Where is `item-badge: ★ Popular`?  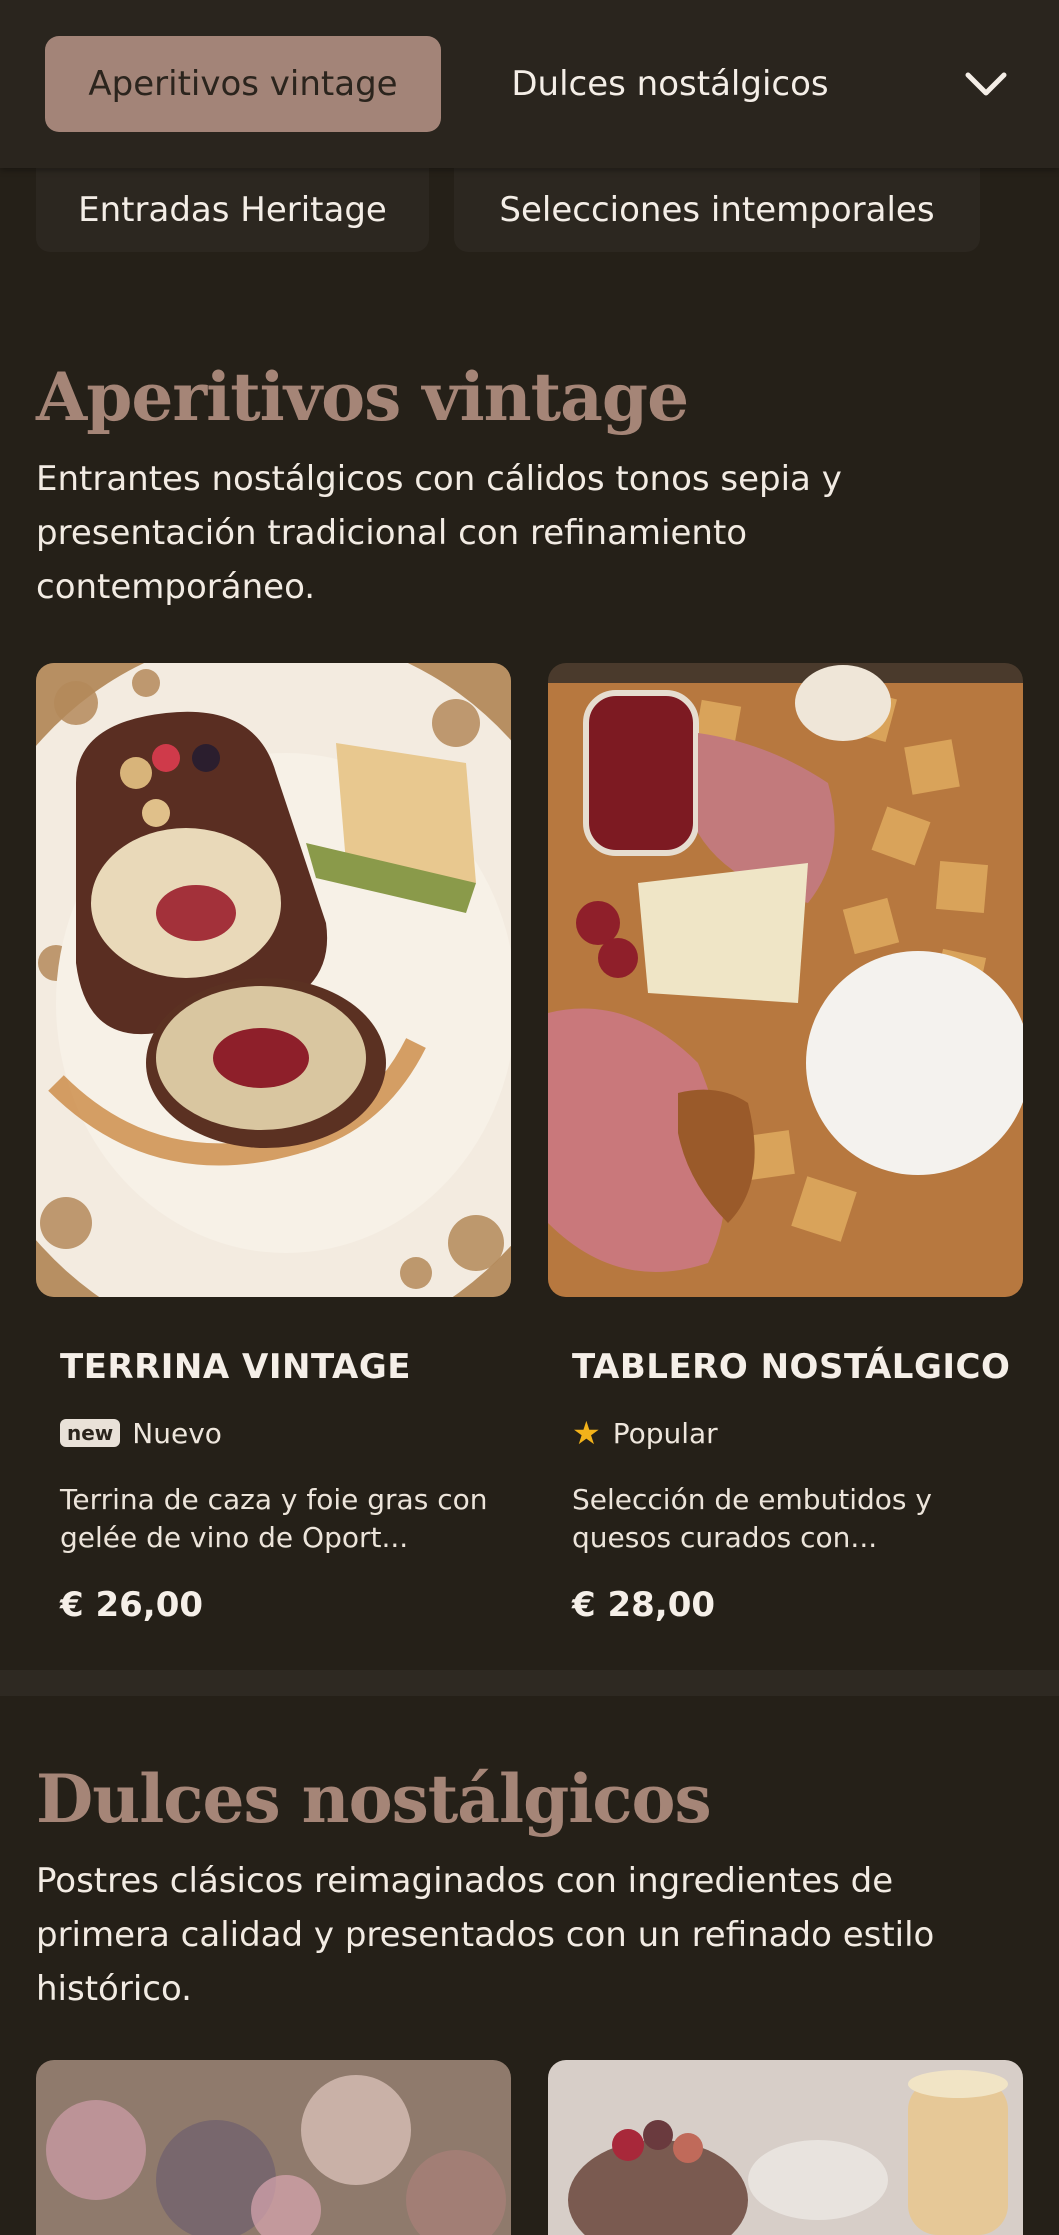
item-badge: ★ Popular is located at coordinates (645, 1433).